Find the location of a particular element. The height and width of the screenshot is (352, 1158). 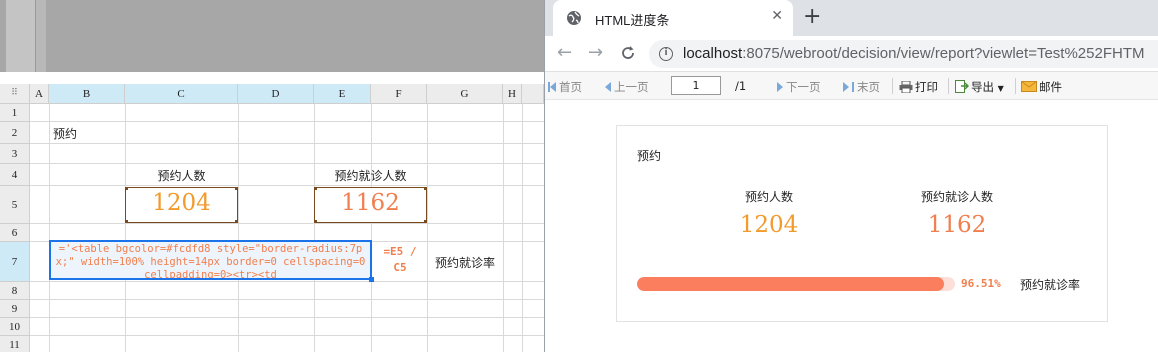

column-header-c: C is located at coordinates (181, 94).